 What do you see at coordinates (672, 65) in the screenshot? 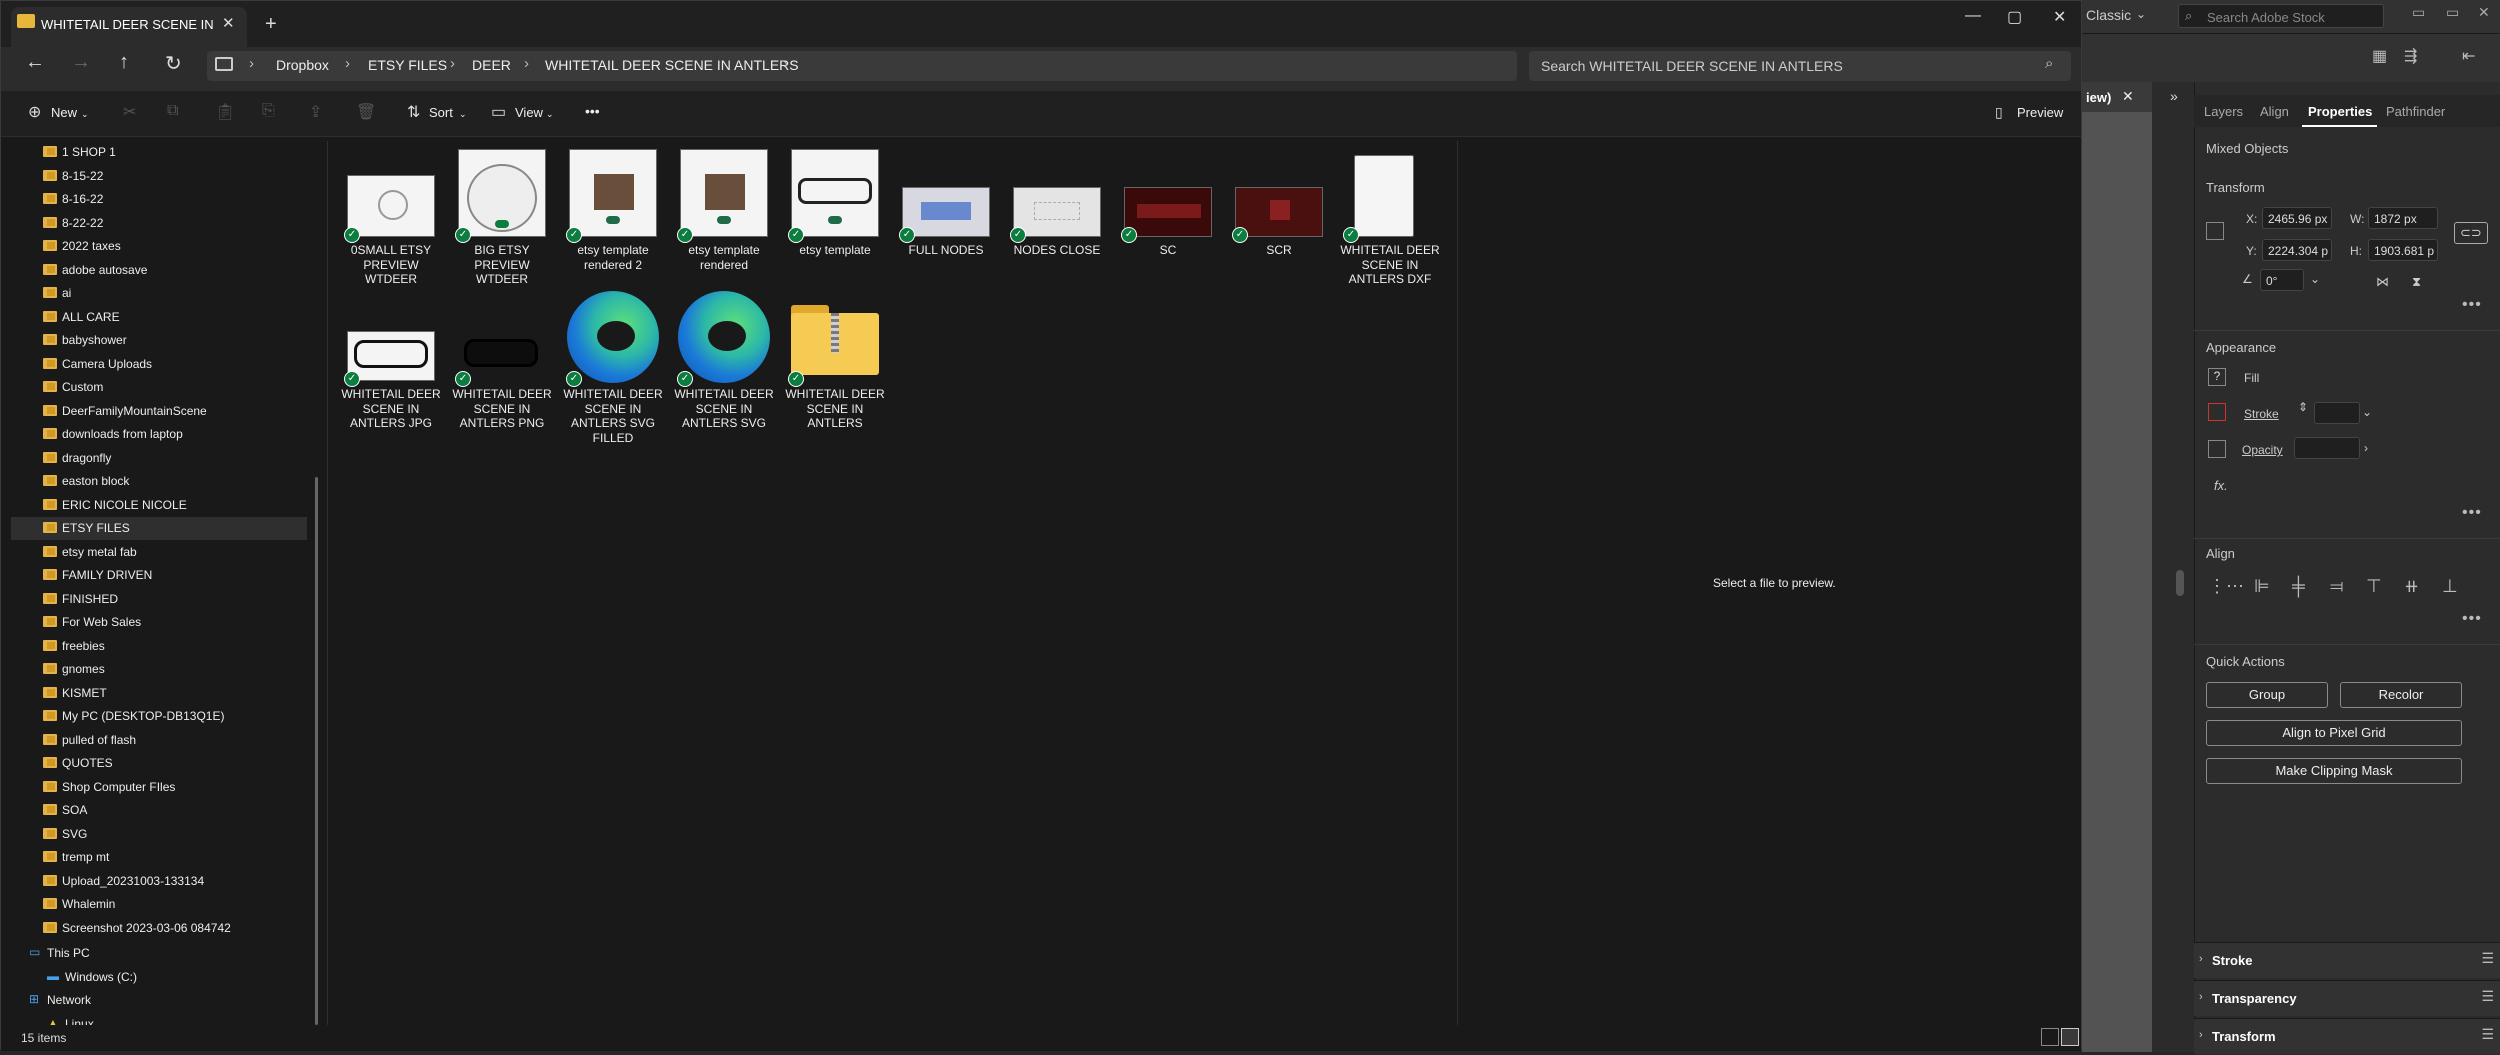
I see `breadcrumb-item: WHITETAIL DEER SCENE IN ANTLERS` at bounding box center [672, 65].